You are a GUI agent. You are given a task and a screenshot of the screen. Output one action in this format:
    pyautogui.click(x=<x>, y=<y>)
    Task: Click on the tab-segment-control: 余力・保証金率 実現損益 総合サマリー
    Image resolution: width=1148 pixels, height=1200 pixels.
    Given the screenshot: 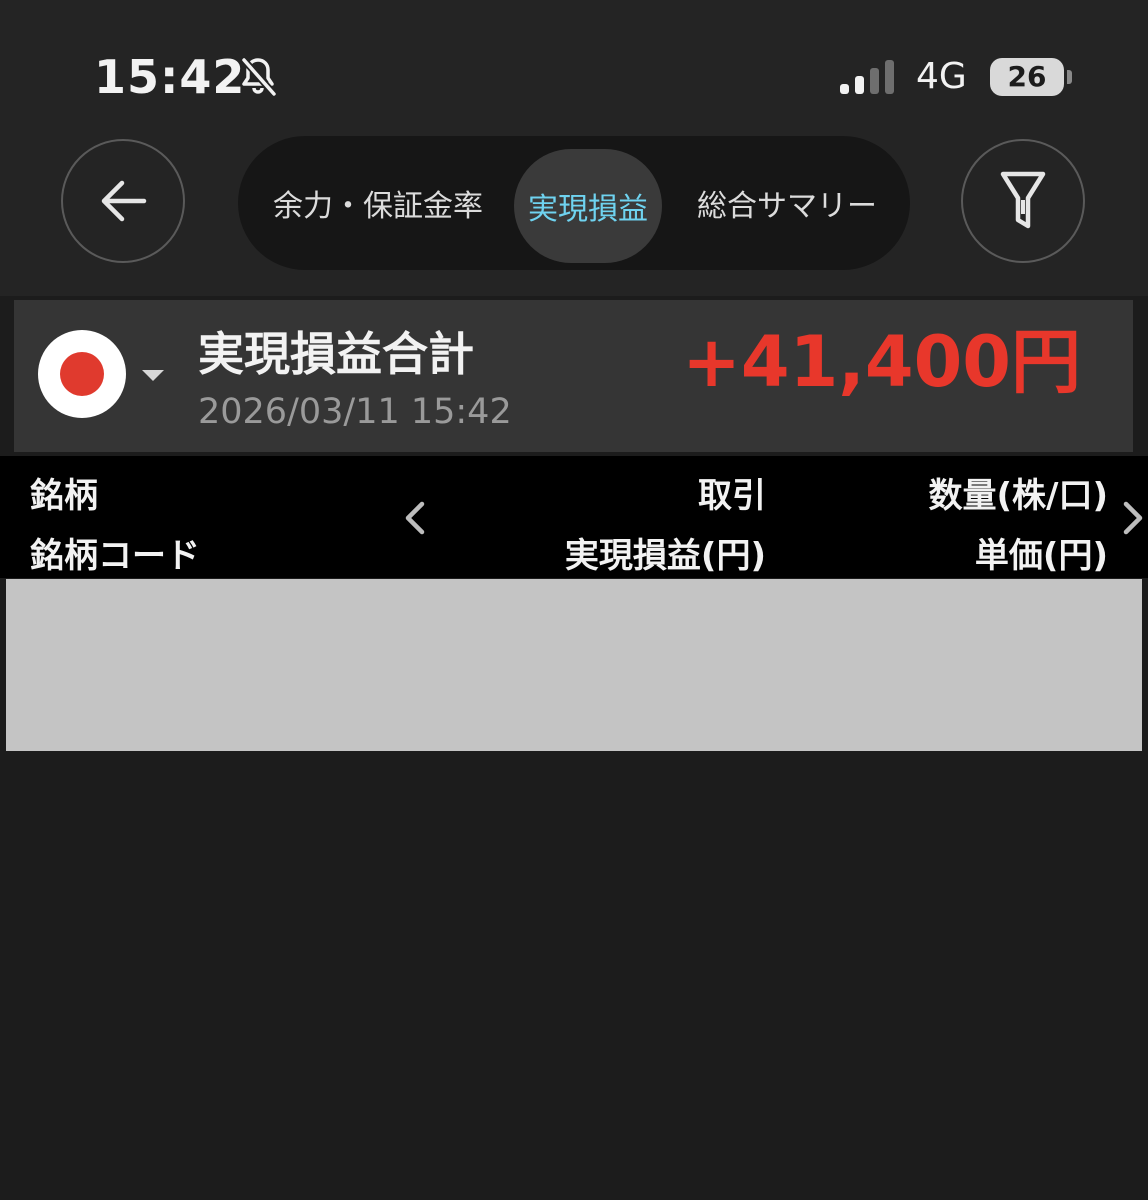 What is the action you would take?
    pyautogui.click(x=574, y=203)
    